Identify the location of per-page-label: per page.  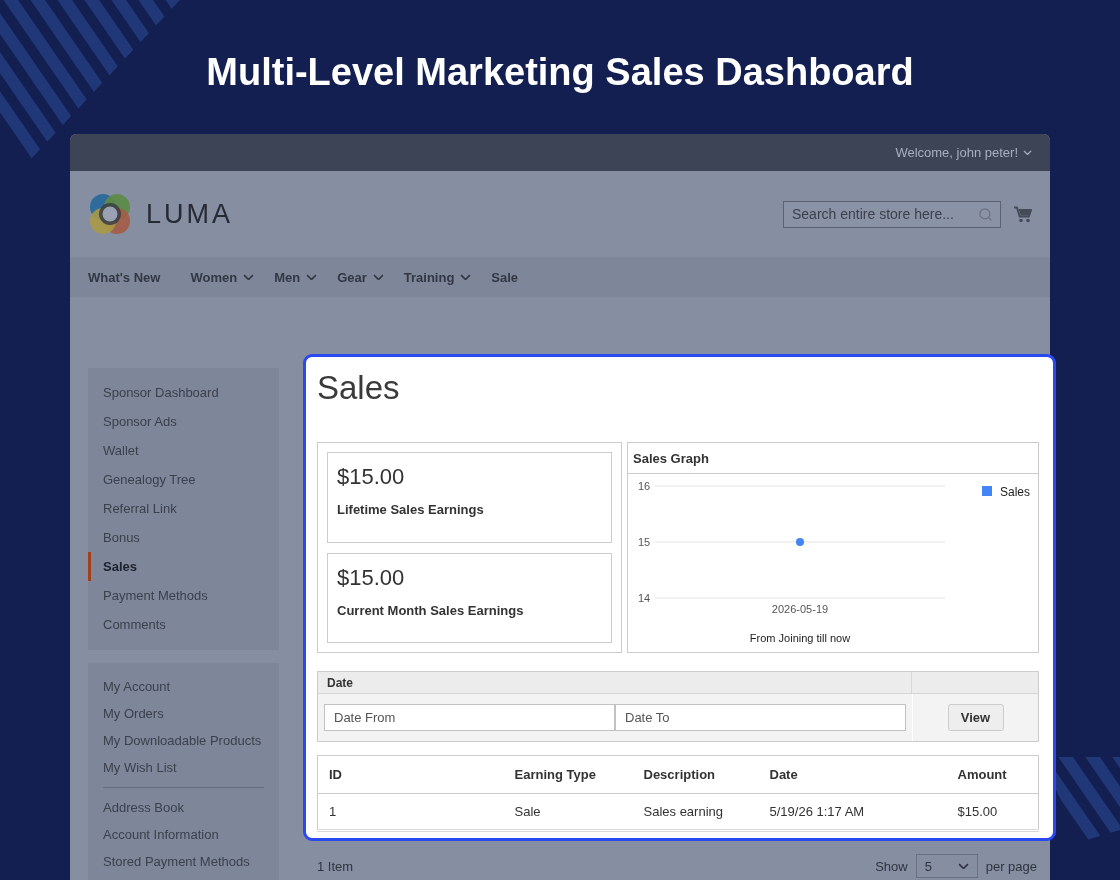
(1011, 866).